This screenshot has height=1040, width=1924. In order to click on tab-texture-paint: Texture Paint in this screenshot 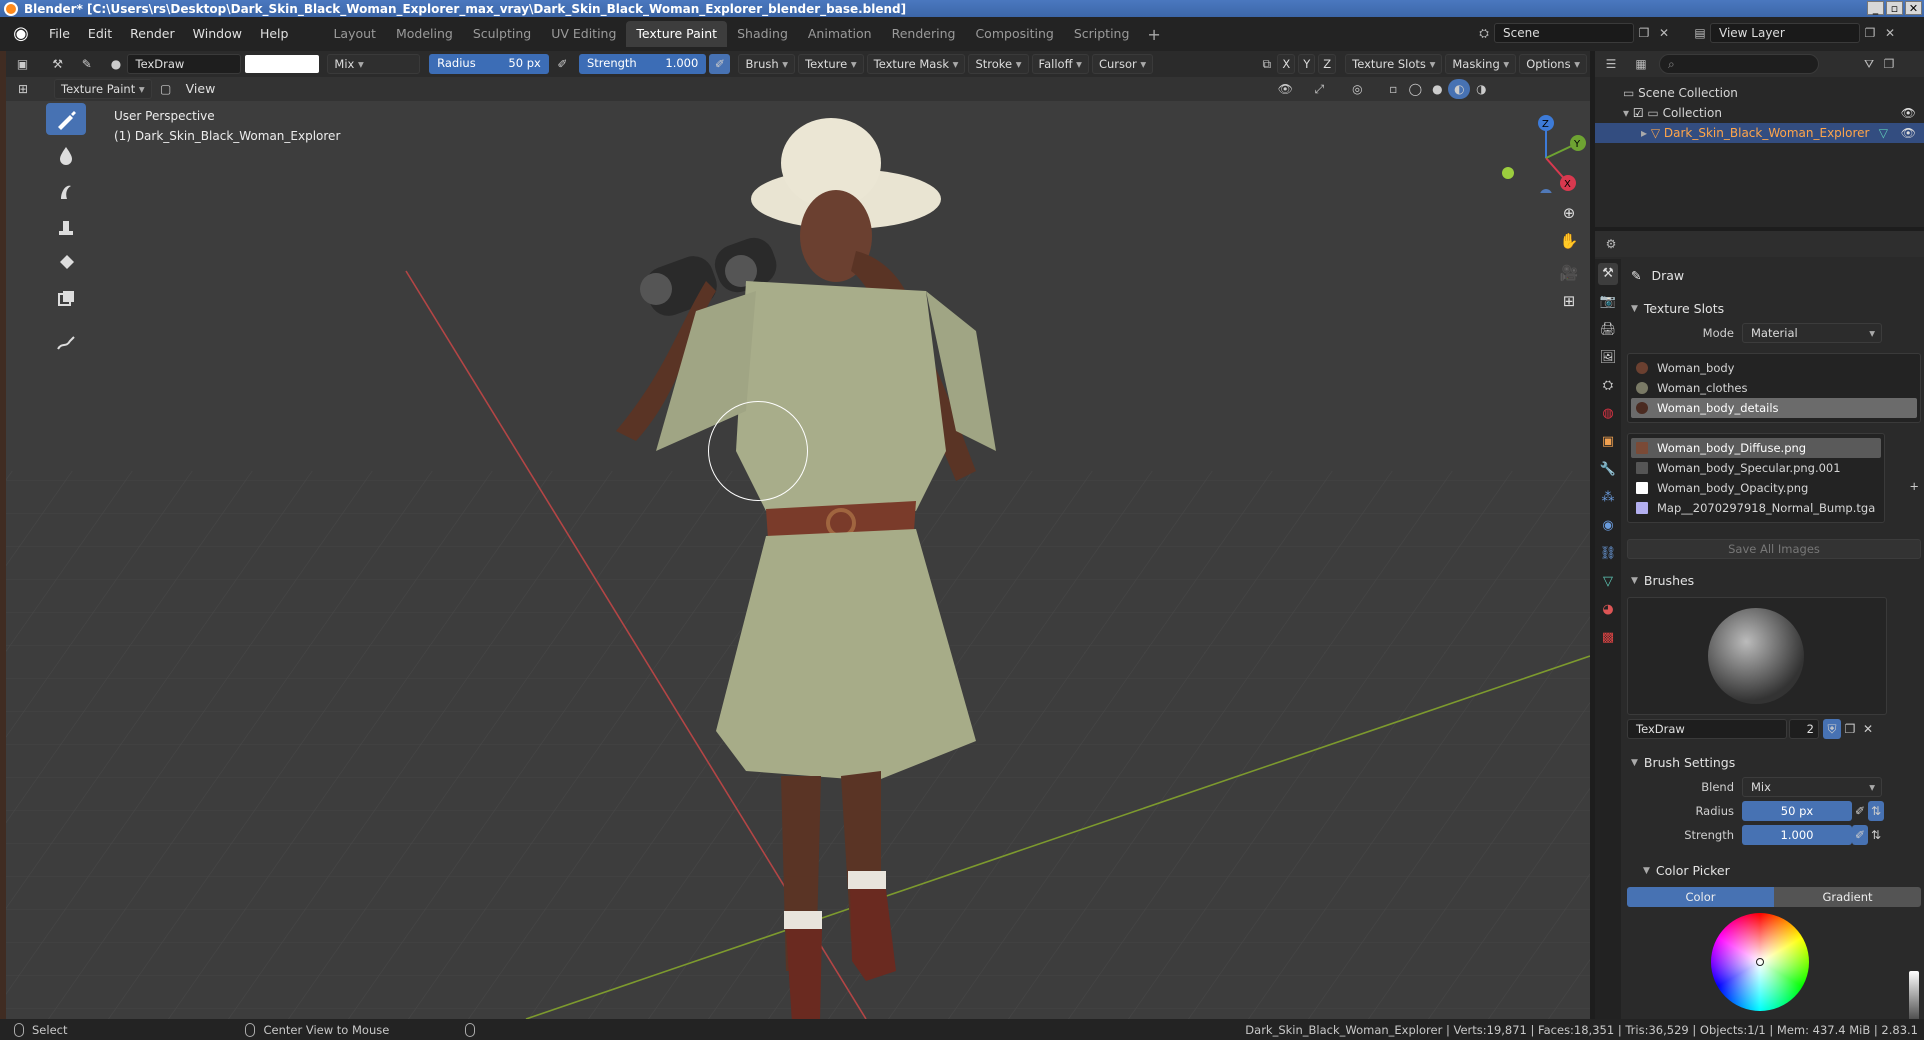, I will do `click(677, 34)`.